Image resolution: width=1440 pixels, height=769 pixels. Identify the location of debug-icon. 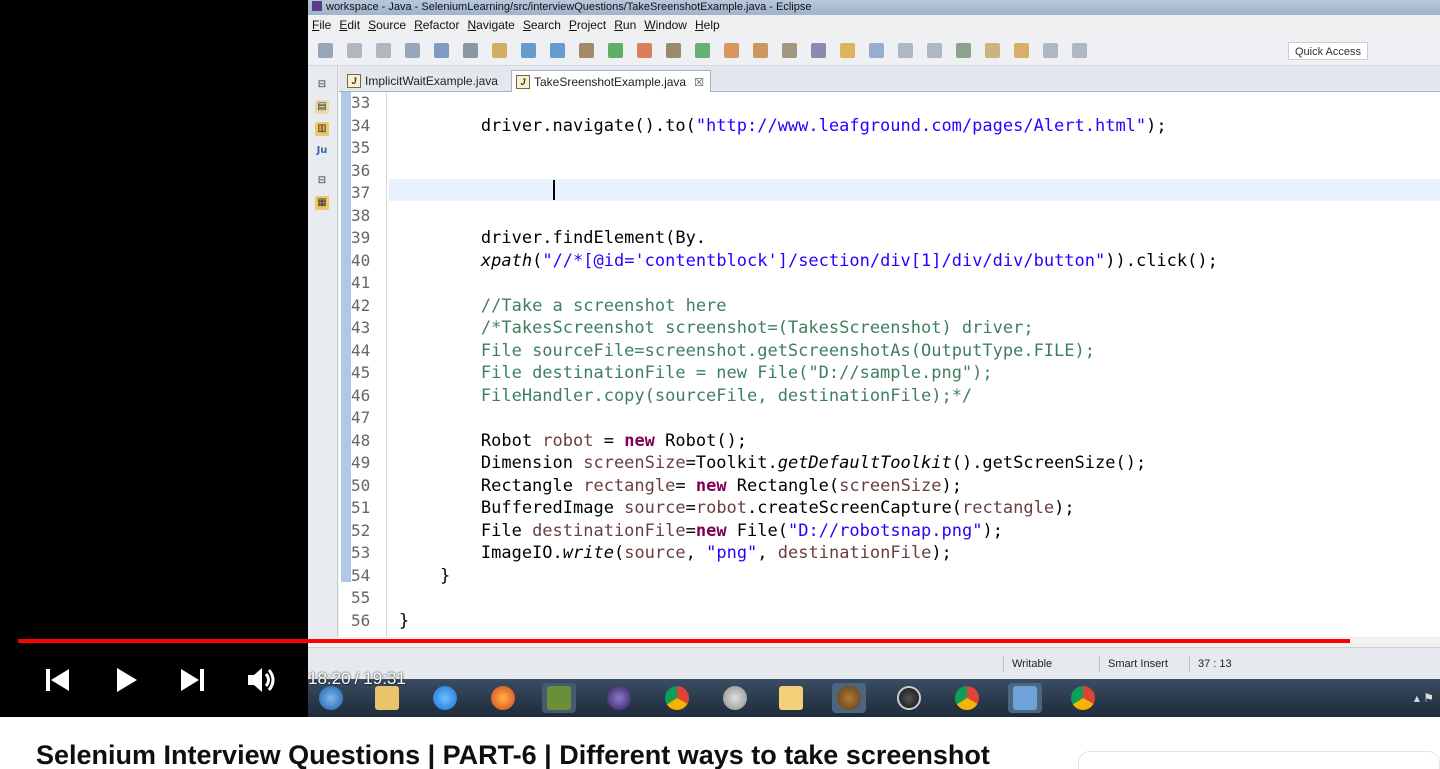
(586, 50).